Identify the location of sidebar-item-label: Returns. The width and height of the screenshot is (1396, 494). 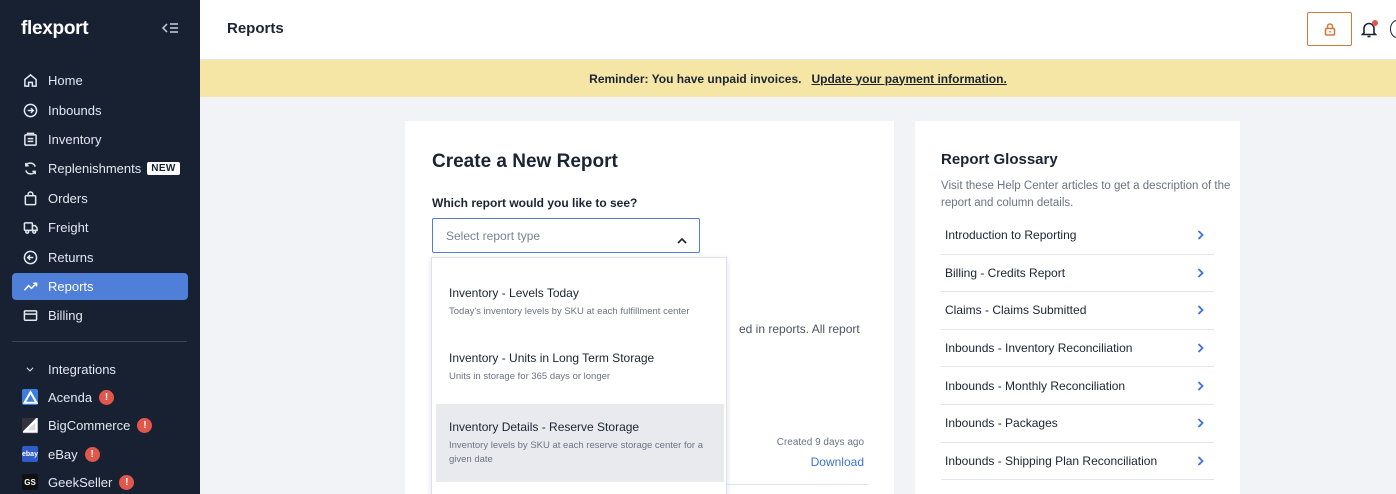
(71, 257).